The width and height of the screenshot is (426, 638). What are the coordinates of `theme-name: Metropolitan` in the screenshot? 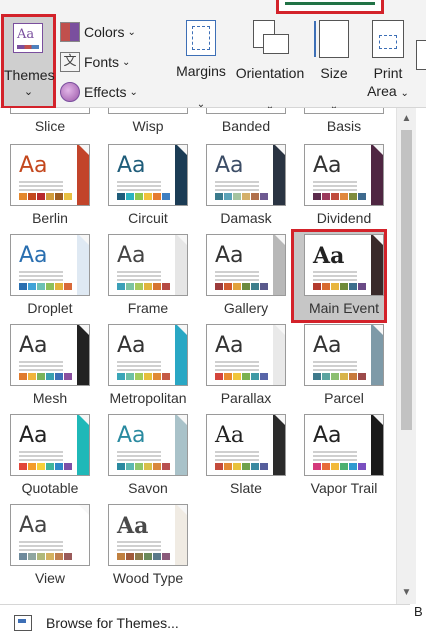 It's located at (148, 398).